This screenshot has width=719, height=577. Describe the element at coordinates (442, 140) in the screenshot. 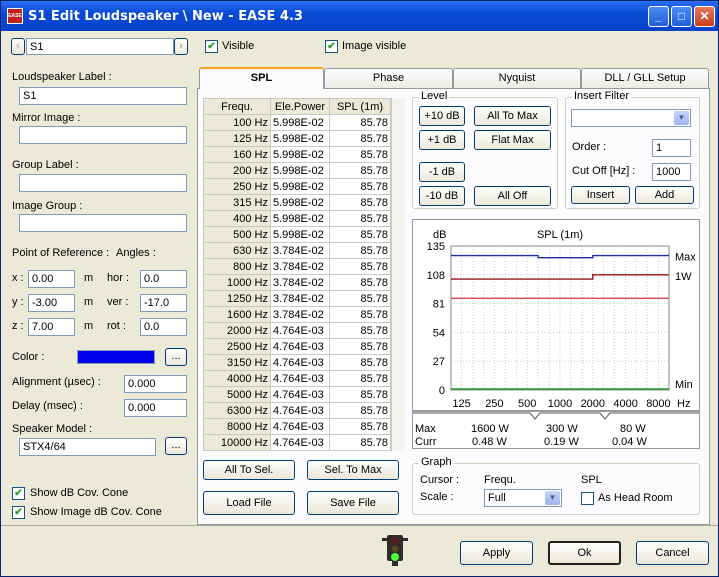

I see `plus-1-db-button: +1 dB` at that location.